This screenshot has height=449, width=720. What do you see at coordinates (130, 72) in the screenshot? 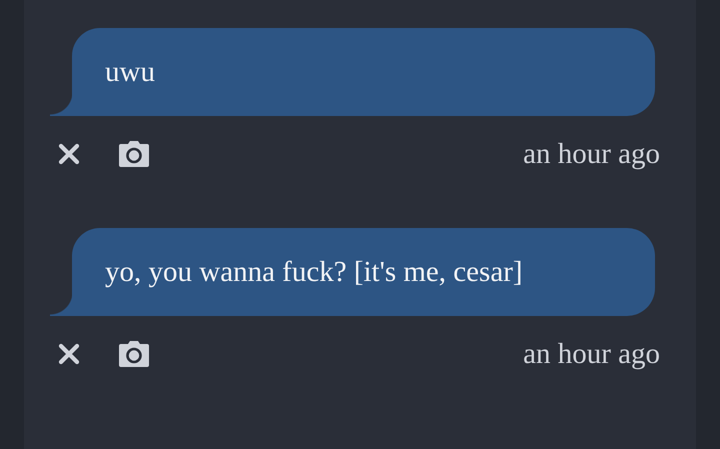
I see `message-text: uwu` at bounding box center [130, 72].